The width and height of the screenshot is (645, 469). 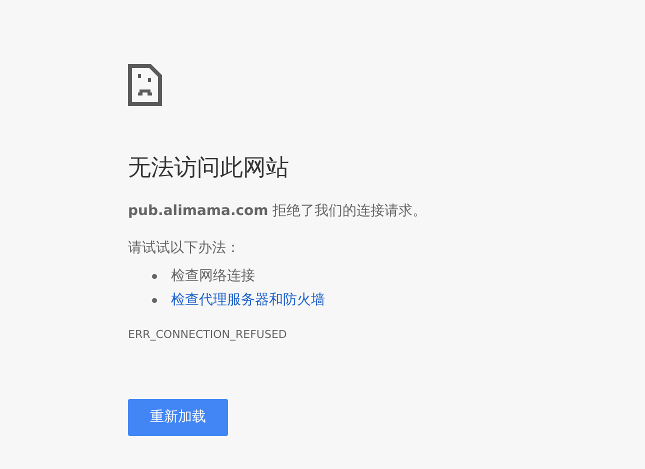 I want to click on error-heading: 无法访问此网站, so click(x=208, y=168).